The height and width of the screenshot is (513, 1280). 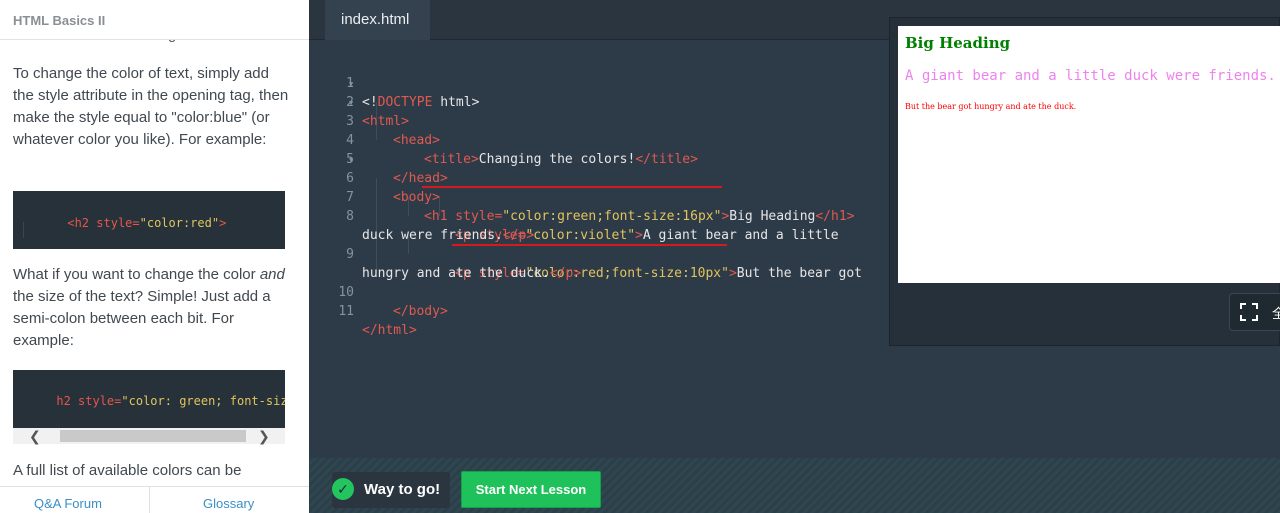 I want to click on code-line: 6 ▼ <body>, so click(x=599, y=177).